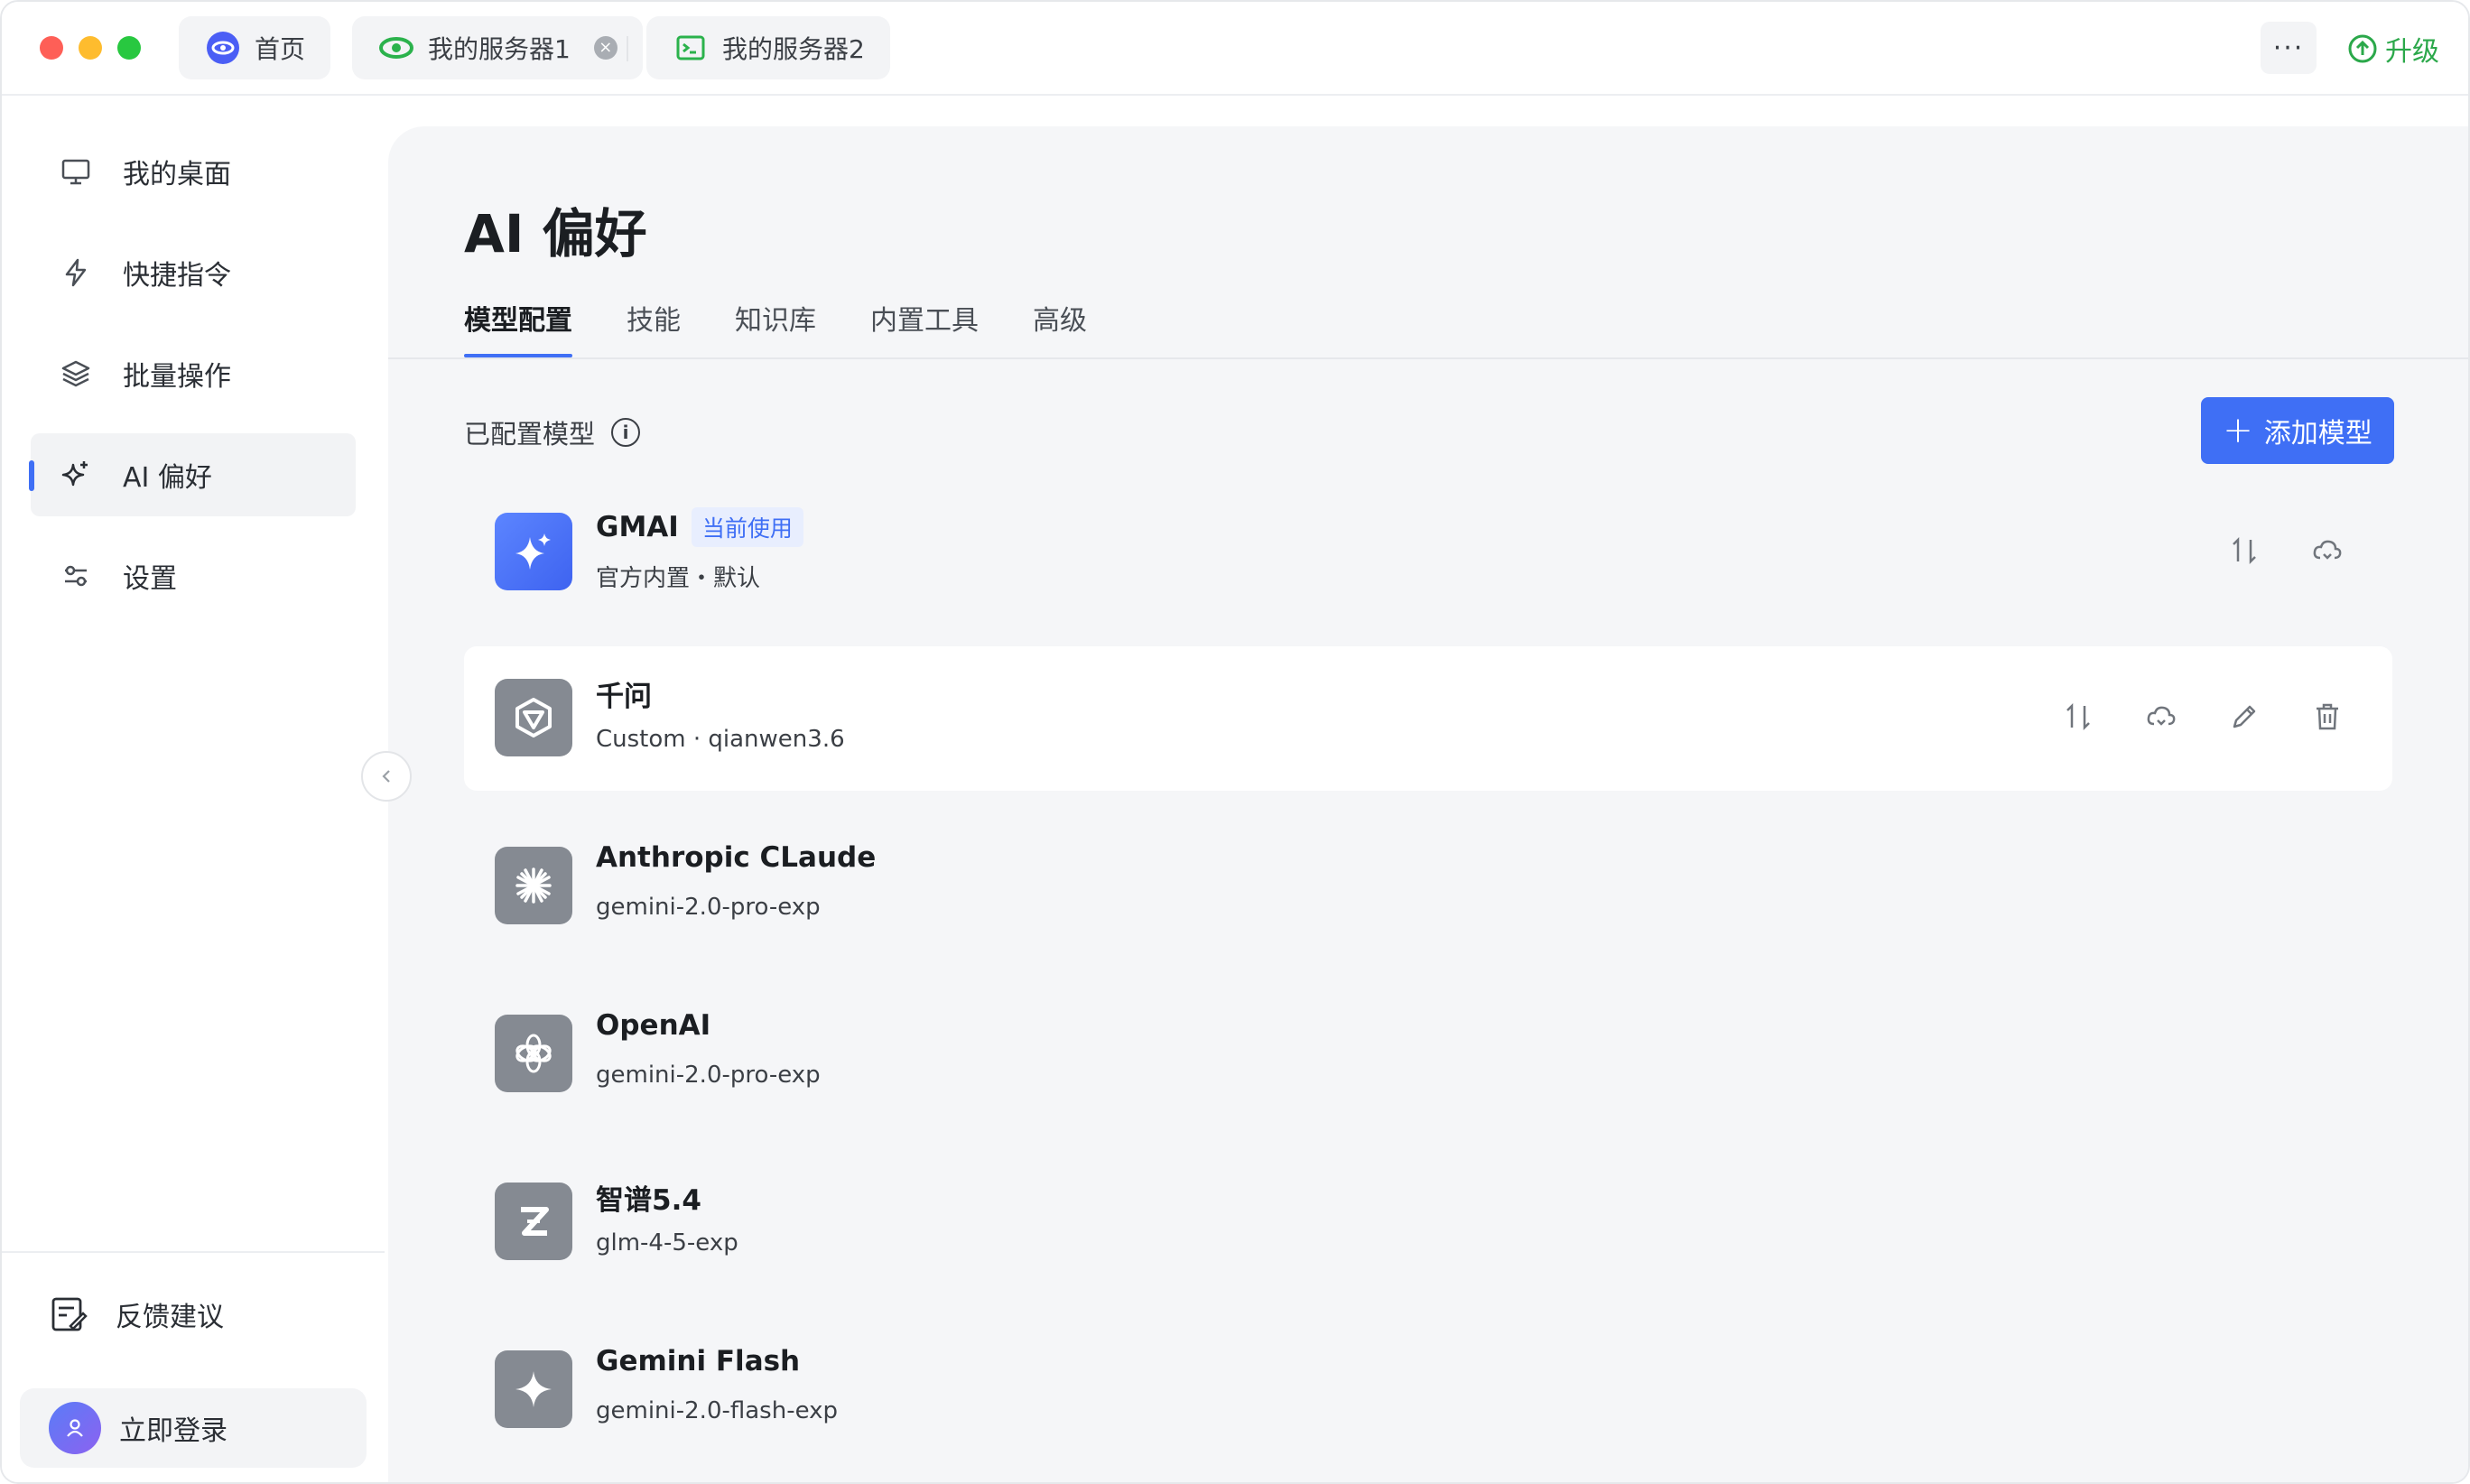 The height and width of the screenshot is (1484, 2470). I want to click on window-controls, so click(90, 48).